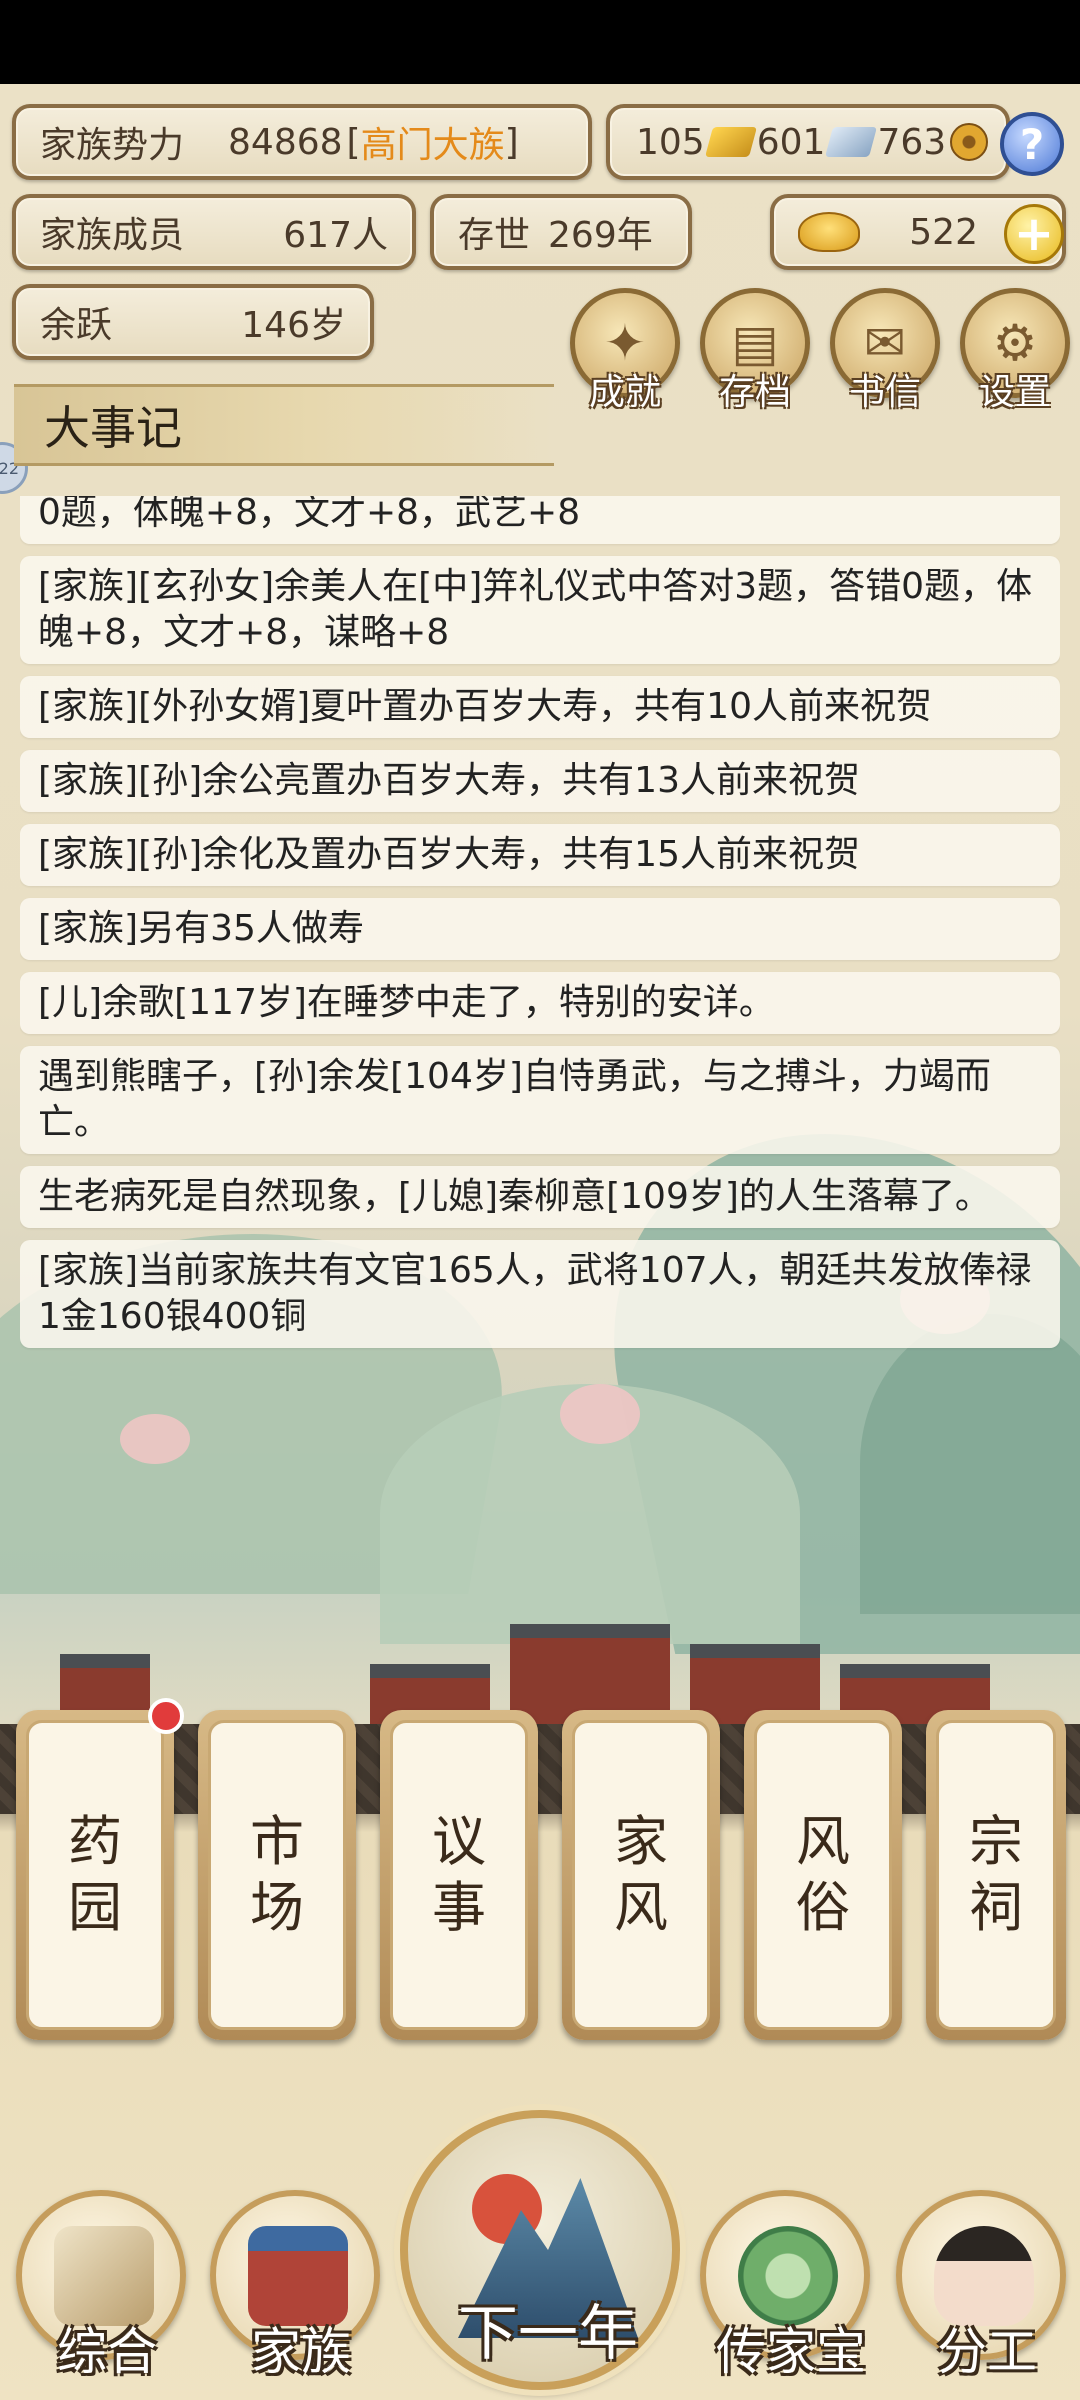 The image size is (1080, 2400). Describe the element at coordinates (641, 1841) in the screenshot. I see `card-text: 家` at that location.